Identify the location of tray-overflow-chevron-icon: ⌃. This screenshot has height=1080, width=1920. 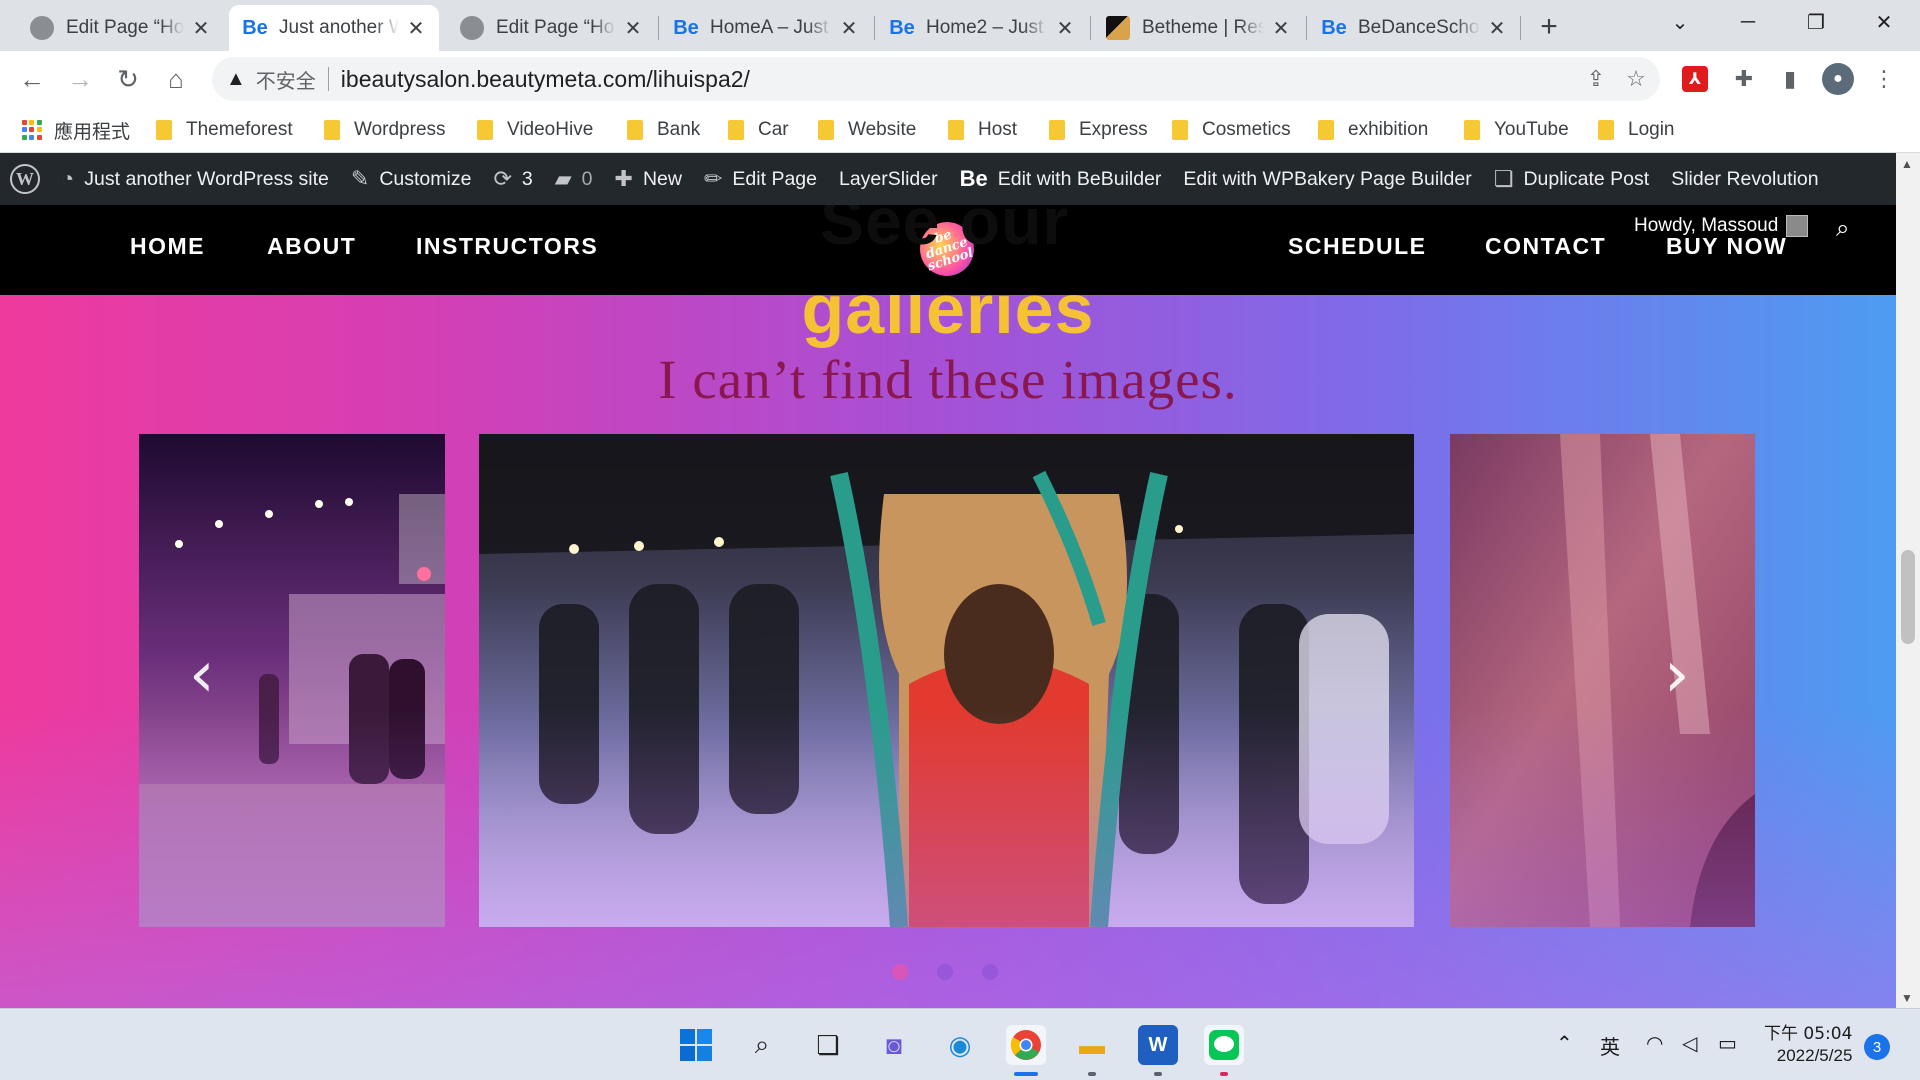
(1564, 1043).